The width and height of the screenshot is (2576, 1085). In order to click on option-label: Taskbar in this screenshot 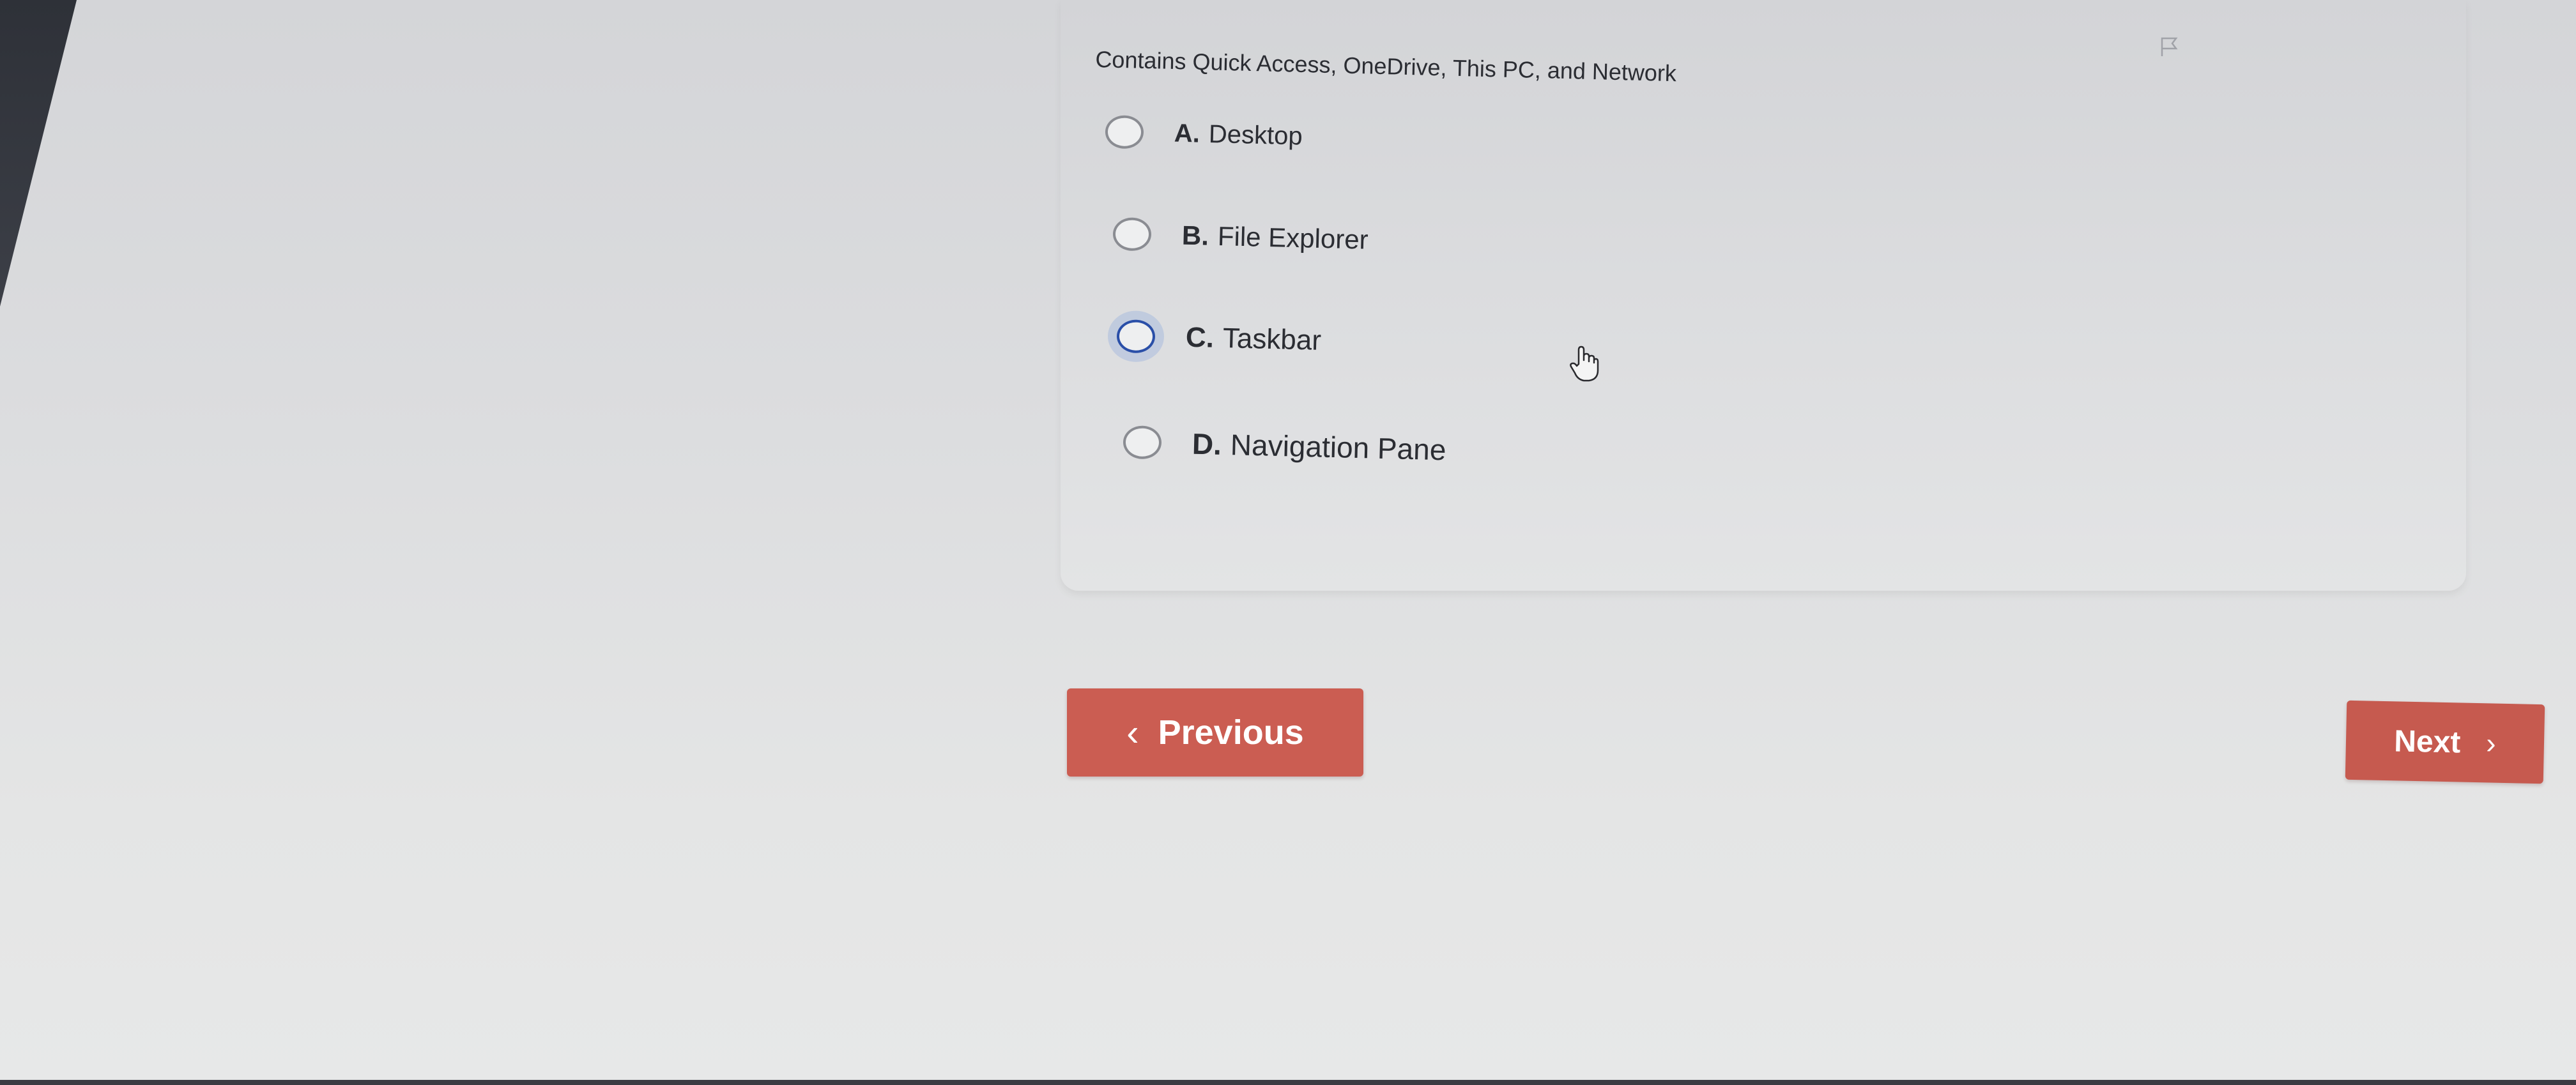, I will do `click(1272, 339)`.